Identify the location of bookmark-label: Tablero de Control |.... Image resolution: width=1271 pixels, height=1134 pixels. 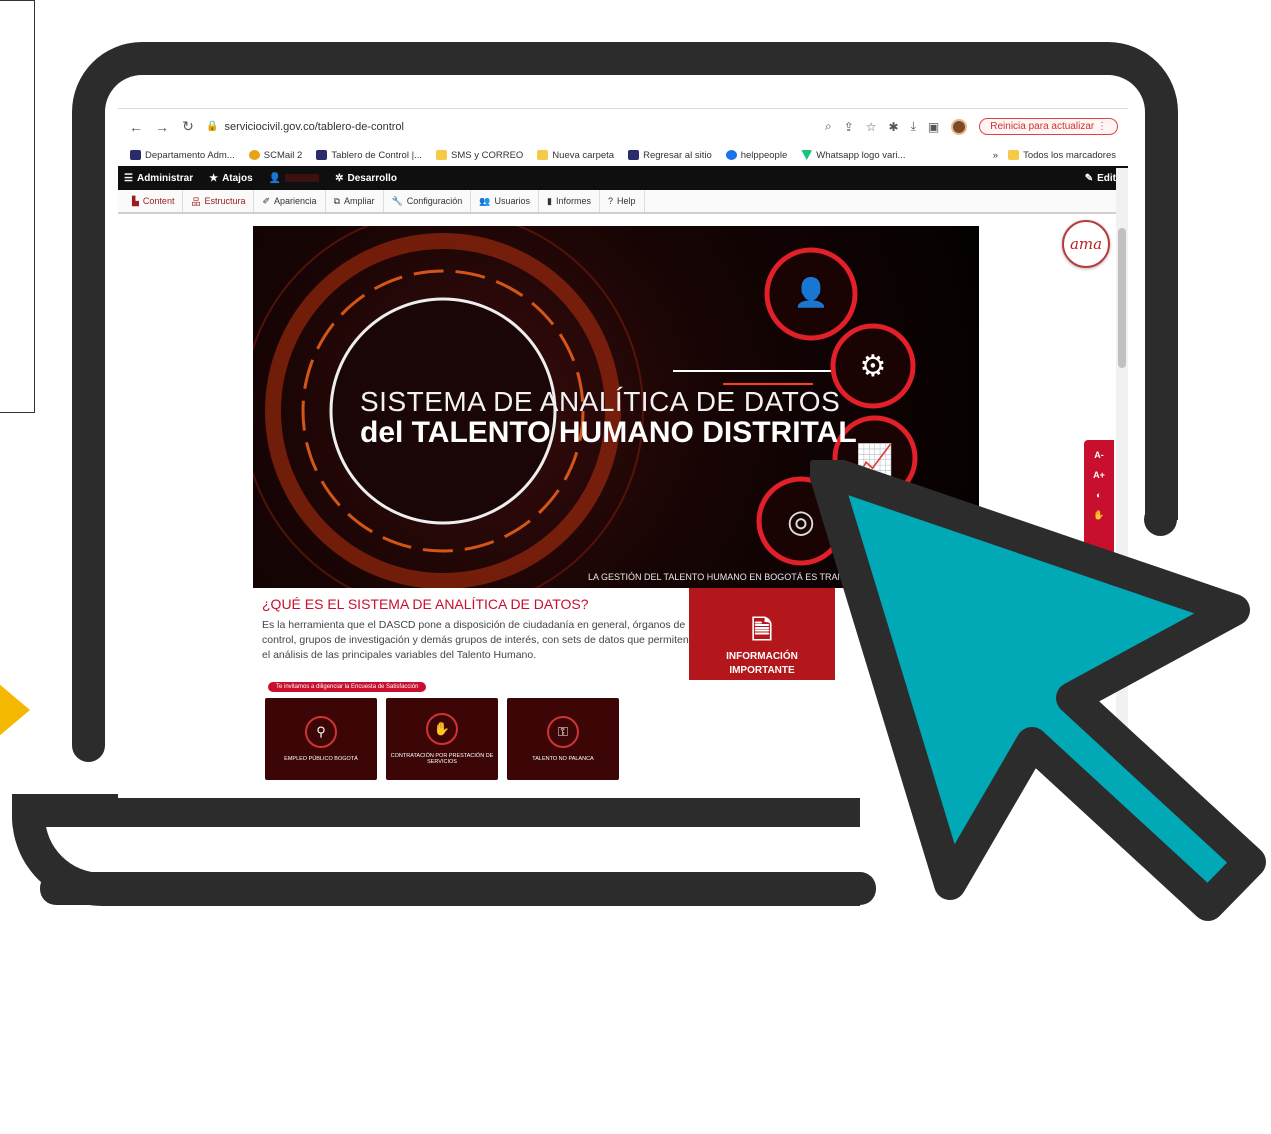
(376, 155).